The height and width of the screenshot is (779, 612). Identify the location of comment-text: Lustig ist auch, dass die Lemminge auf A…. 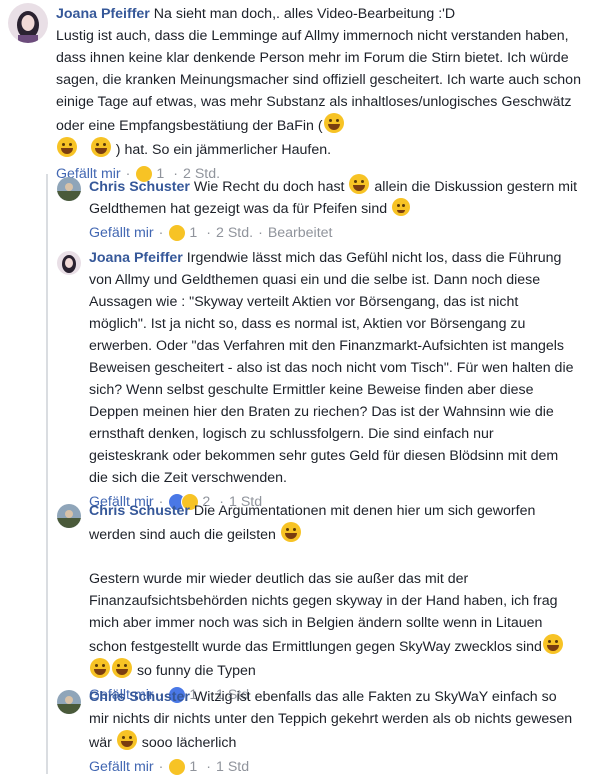
(318, 81).